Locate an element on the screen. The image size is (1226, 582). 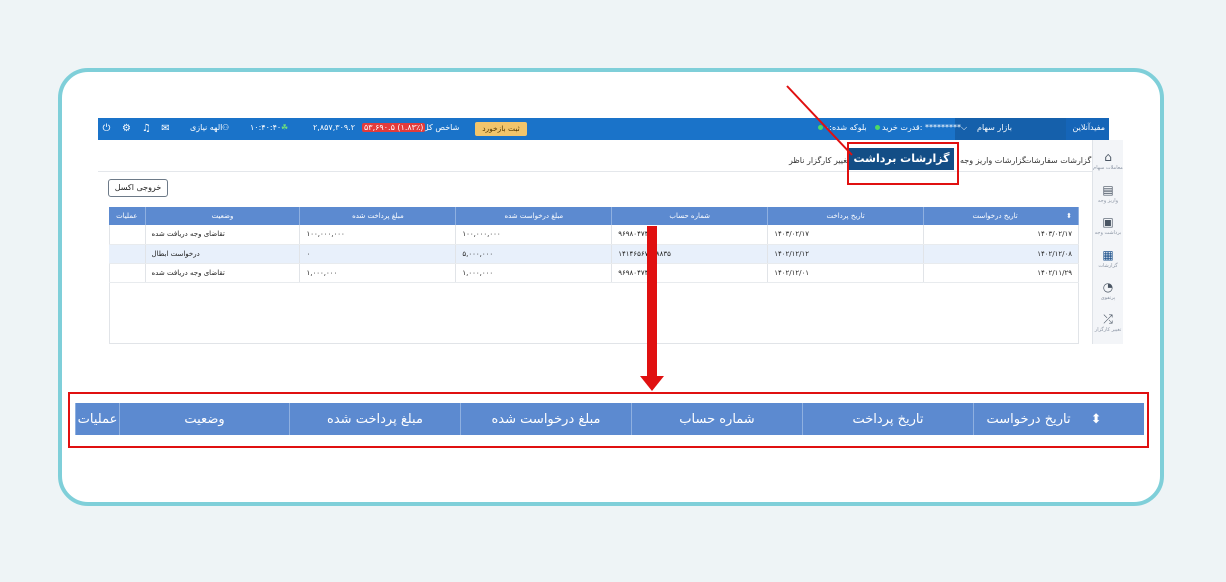
down-arrow-shaft is located at coordinates (652, 302).